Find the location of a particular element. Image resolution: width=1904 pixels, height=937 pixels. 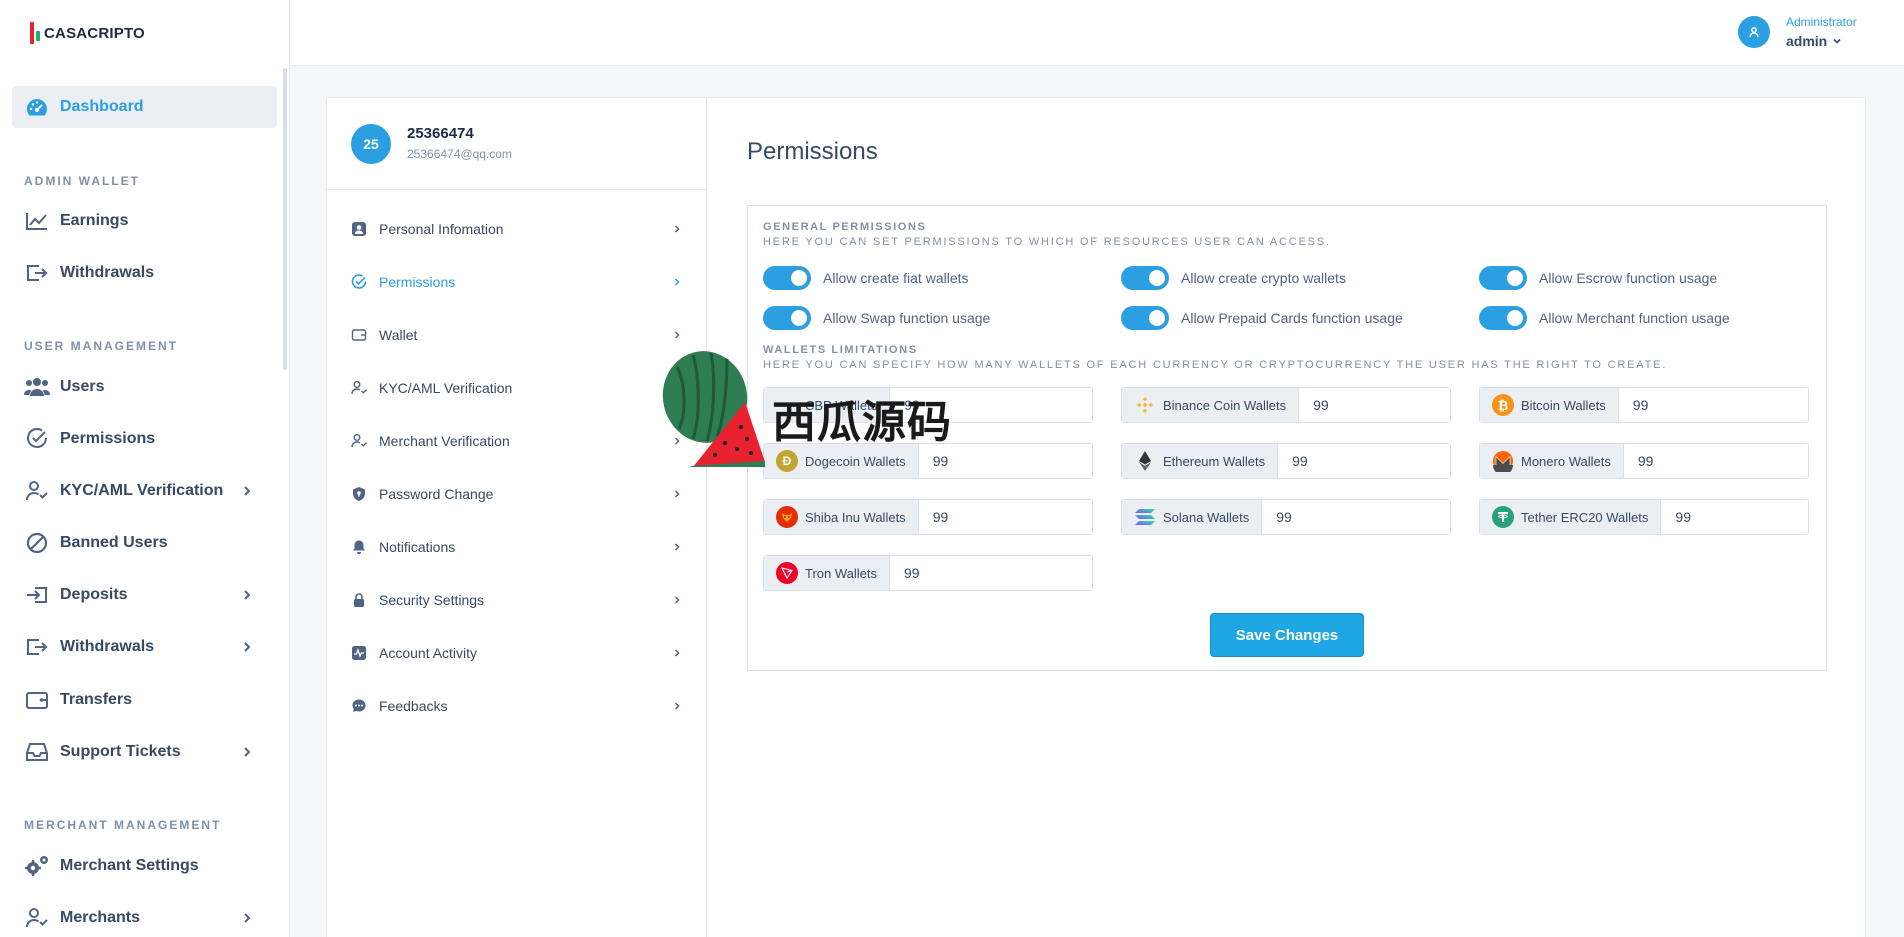

sidebar-item-earnings: Earnings is located at coordinates (144, 221).